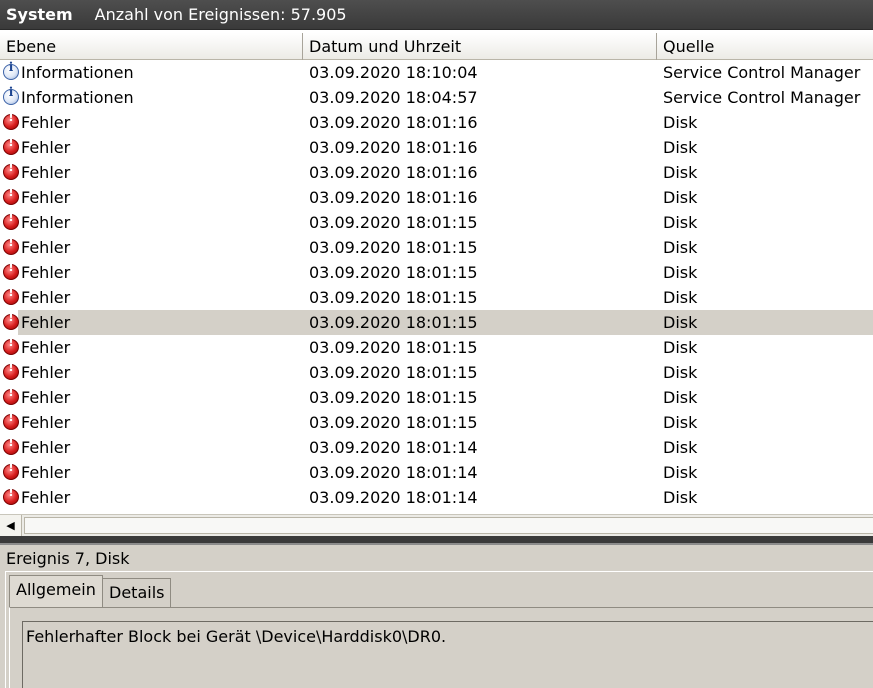 The width and height of the screenshot is (873, 688). What do you see at coordinates (448, 525) in the screenshot?
I see `scrollbar-thumb` at bounding box center [448, 525].